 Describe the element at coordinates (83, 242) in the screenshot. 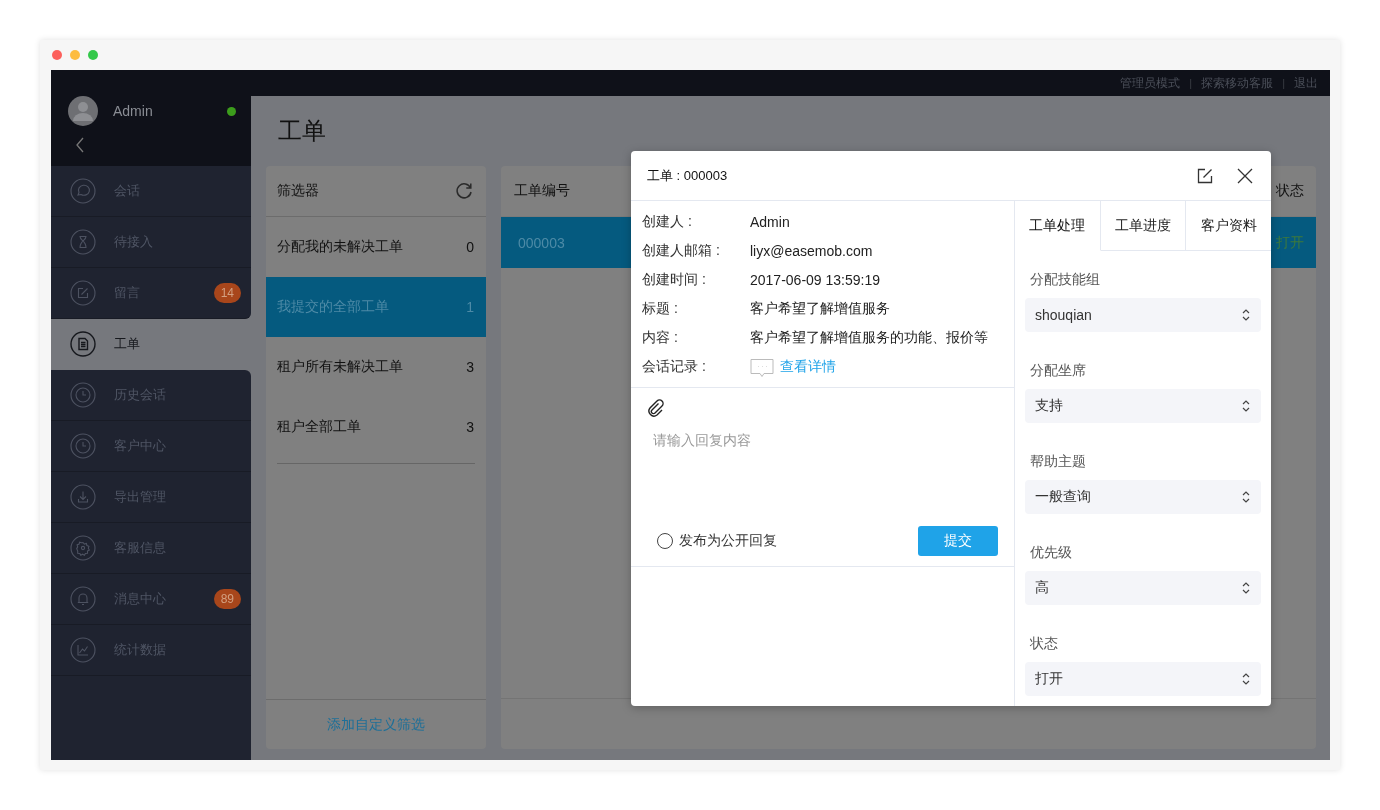

I see `hourglass-icon` at that location.